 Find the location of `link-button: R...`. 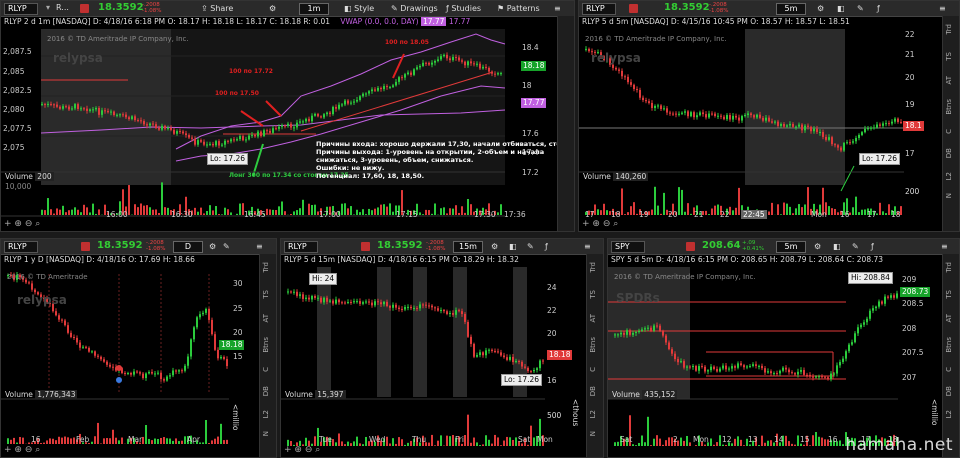

link-button: R... is located at coordinates (62, 7).